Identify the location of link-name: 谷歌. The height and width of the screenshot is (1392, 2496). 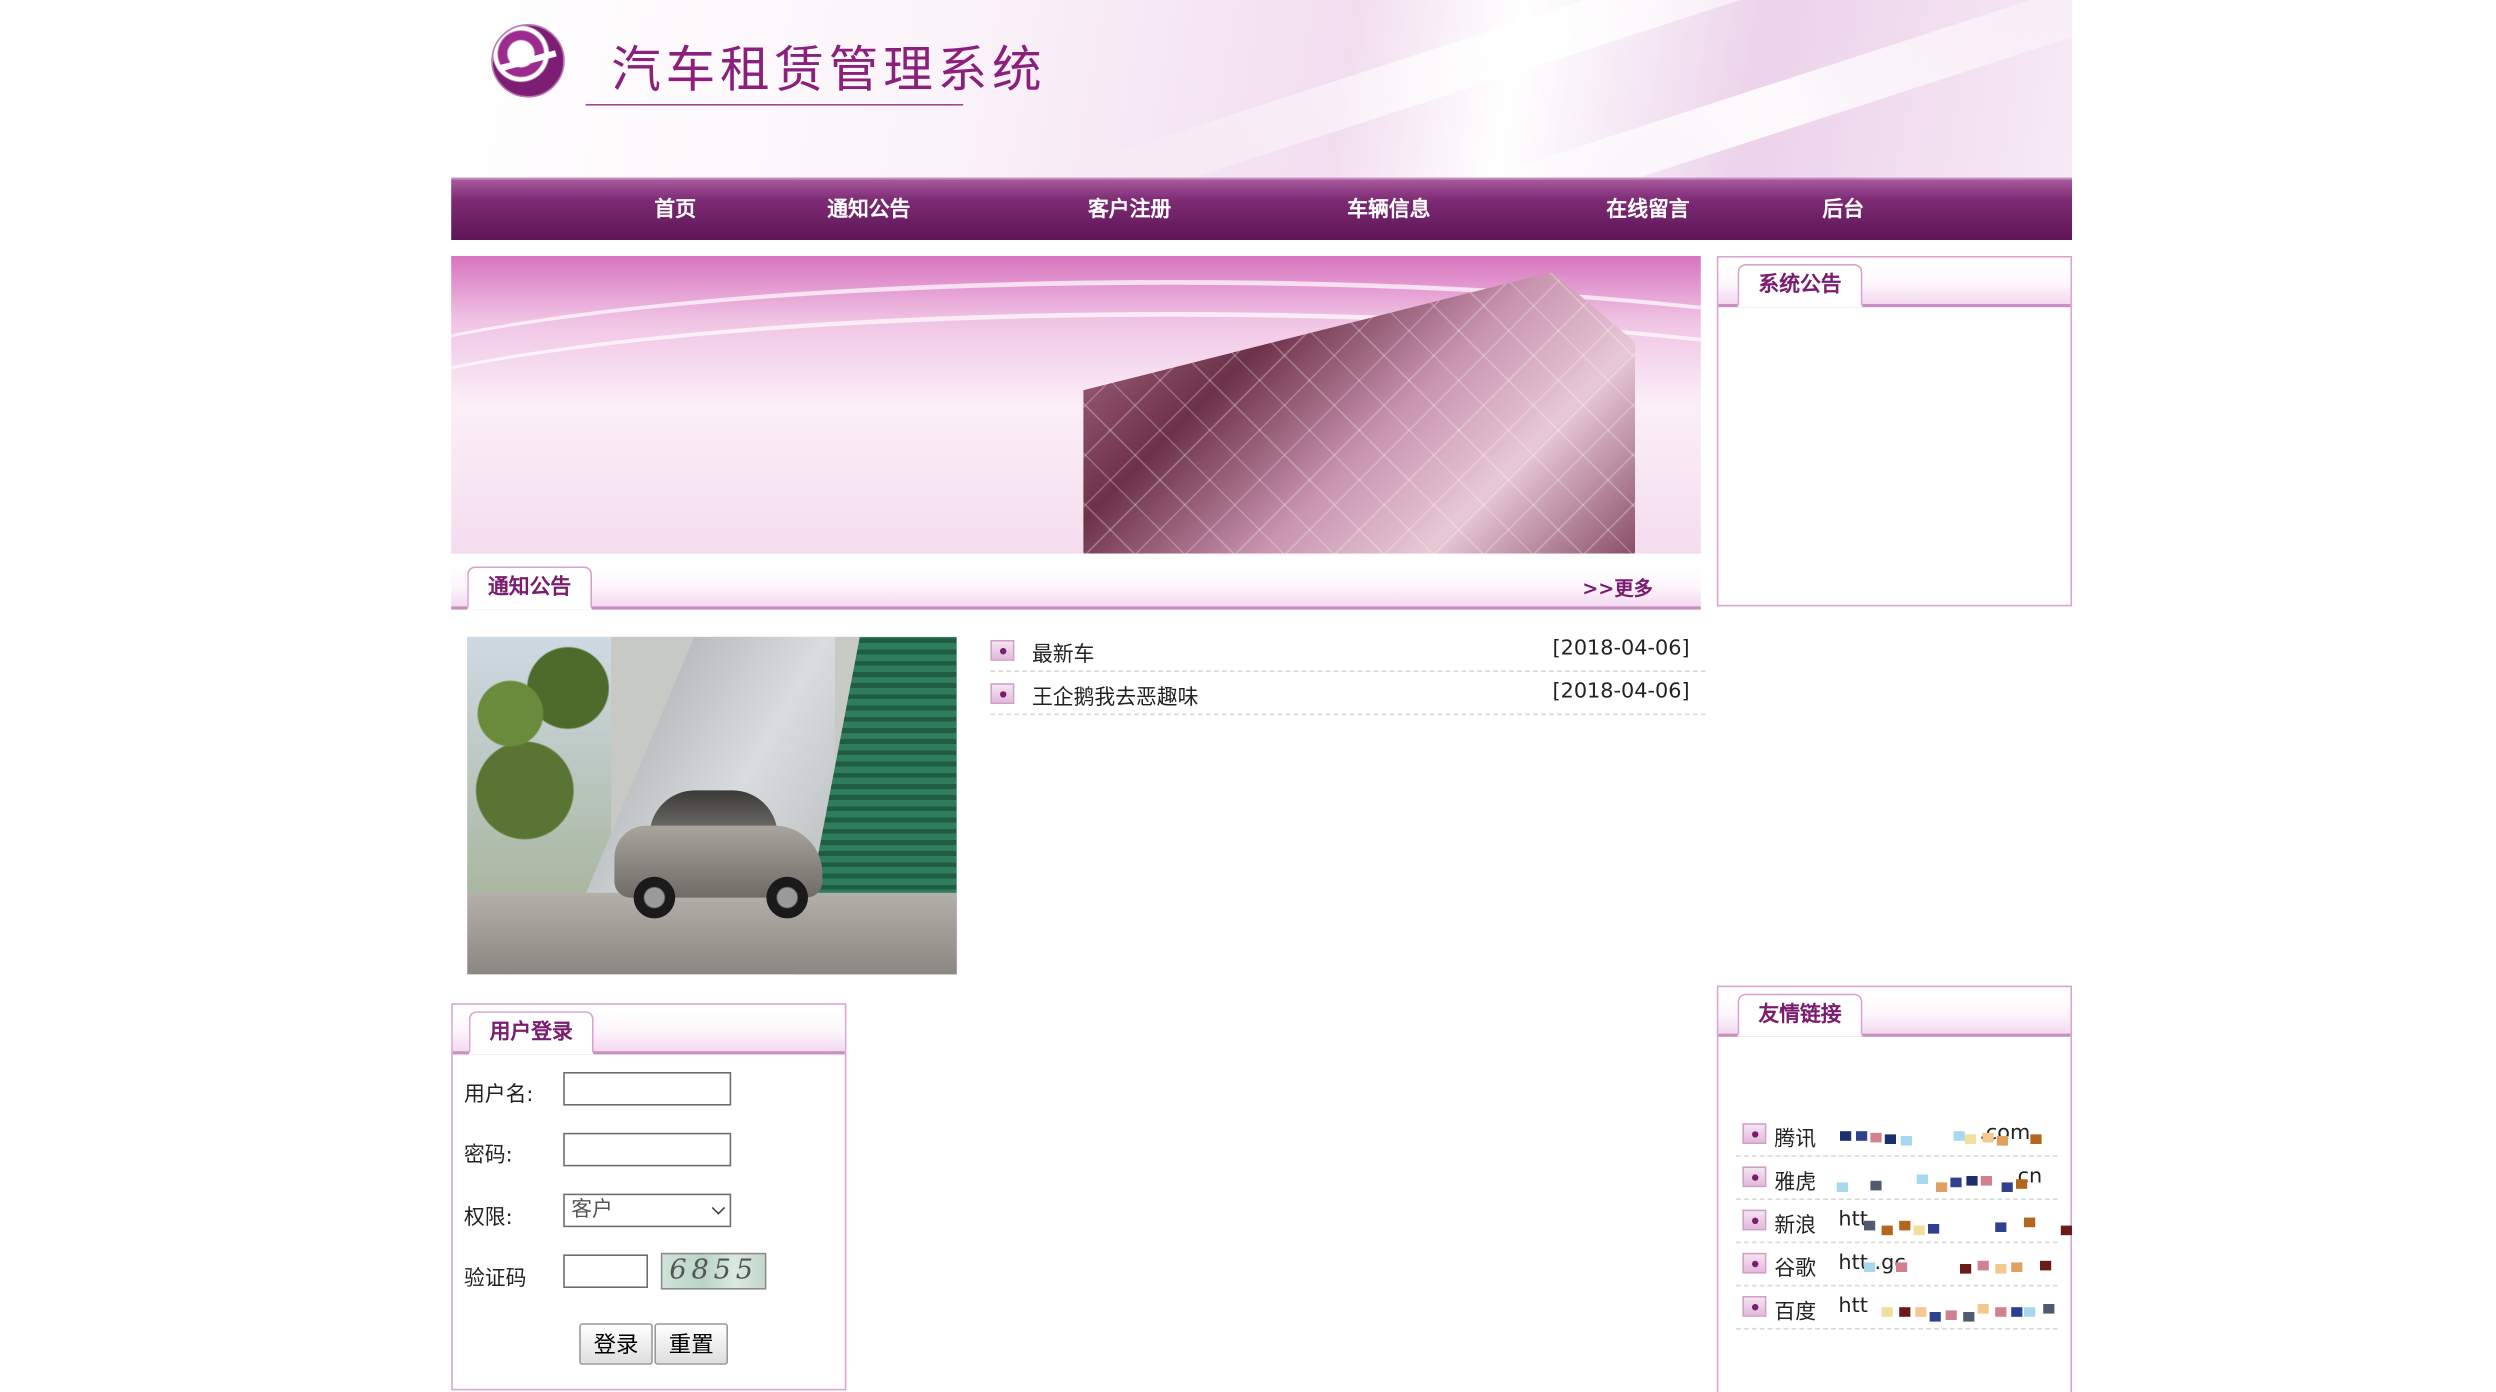
(1795, 1266).